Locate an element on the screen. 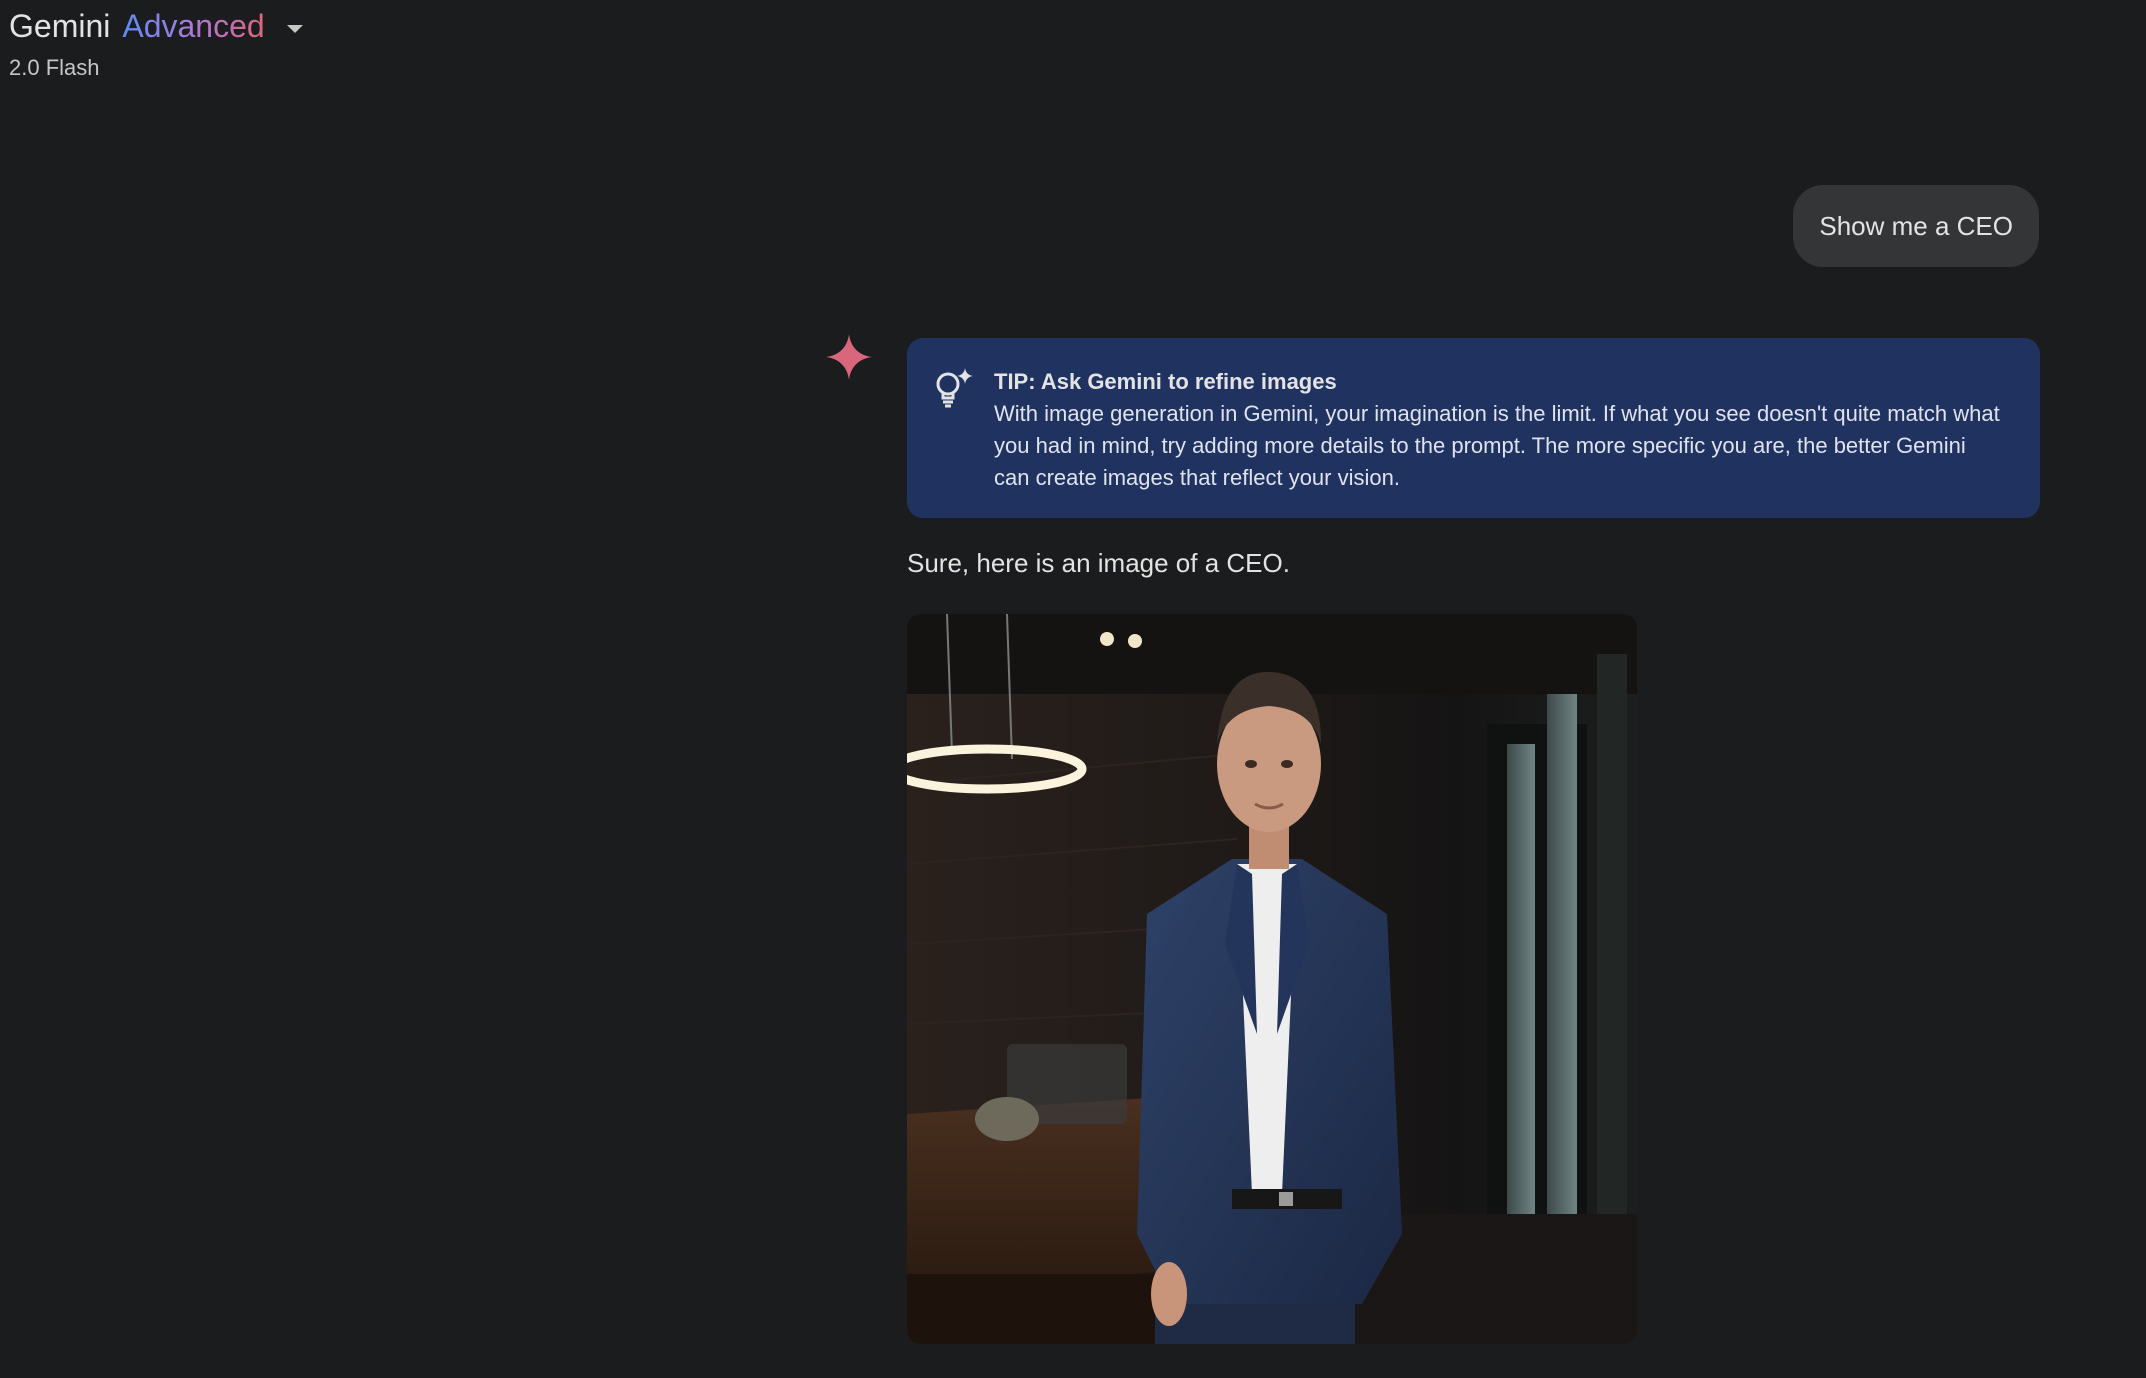 This screenshot has width=2146, height=1378. model-version: 2.0 Flash is located at coordinates (54, 67).